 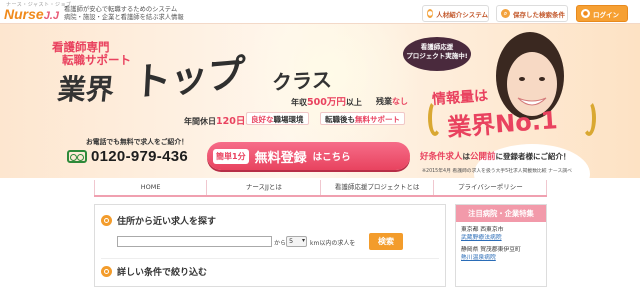 What do you see at coordinates (194, 241) in the screenshot?
I see `address-input` at bounding box center [194, 241].